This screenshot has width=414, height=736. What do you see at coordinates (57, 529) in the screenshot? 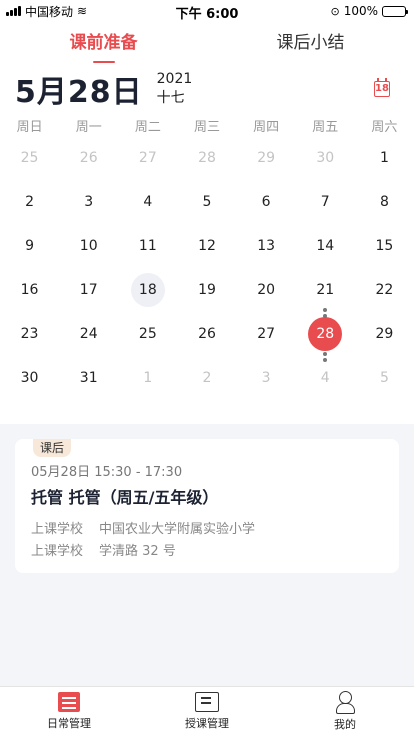
I see `row-label: 上课学校` at bounding box center [57, 529].